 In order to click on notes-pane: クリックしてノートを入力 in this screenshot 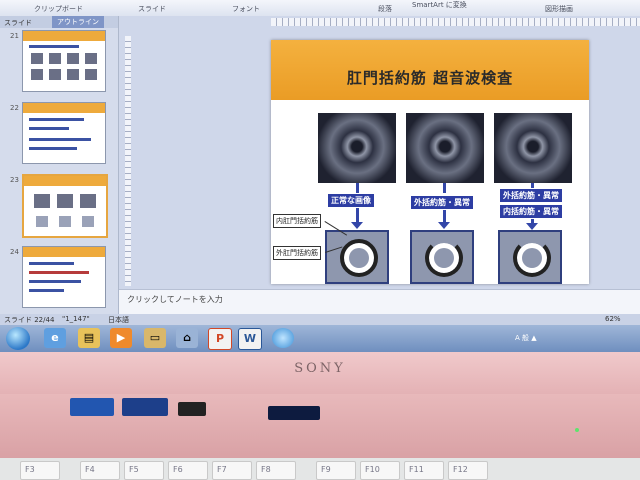, I will do `click(379, 302)`.